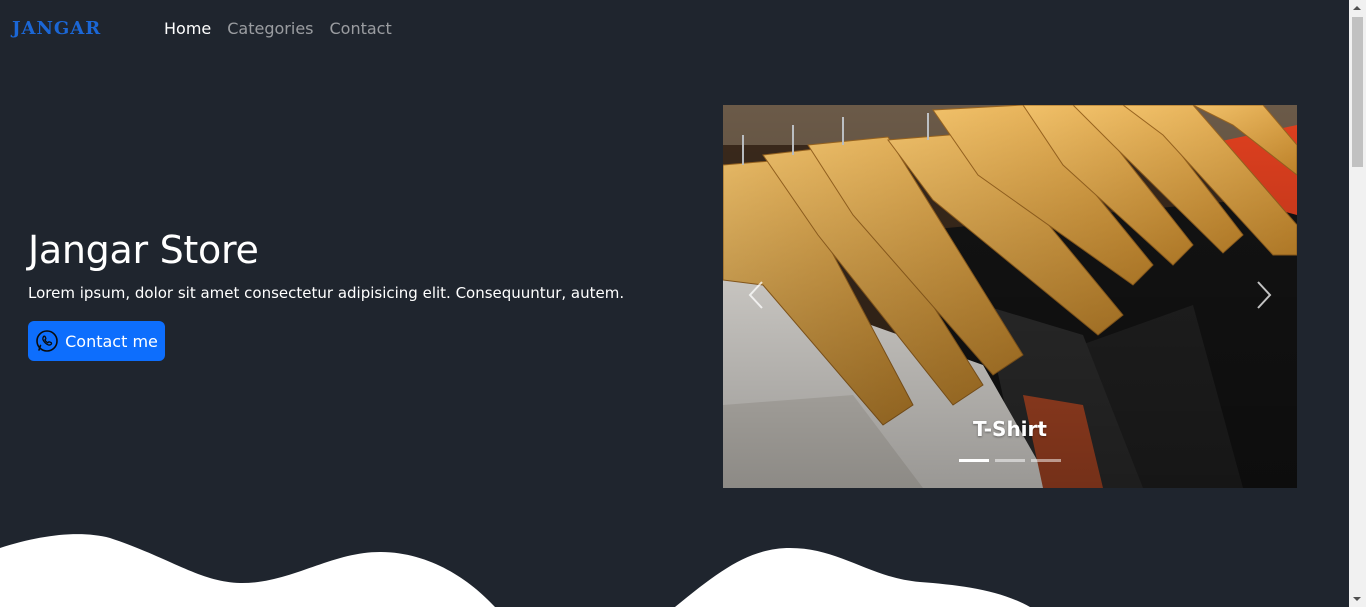 The image size is (1366, 607). What do you see at coordinates (1357, 92) in the screenshot?
I see `scrollbar-thumb` at bounding box center [1357, 92].